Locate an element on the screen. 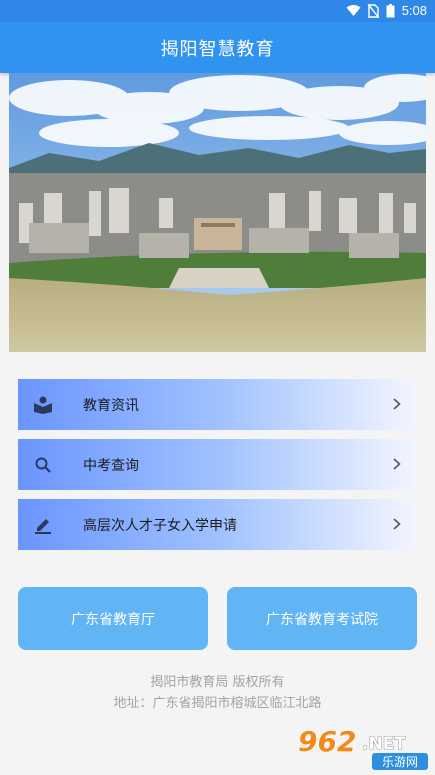  app-bar: 揭阳智慧教育 is located at coordinates (217, 47).